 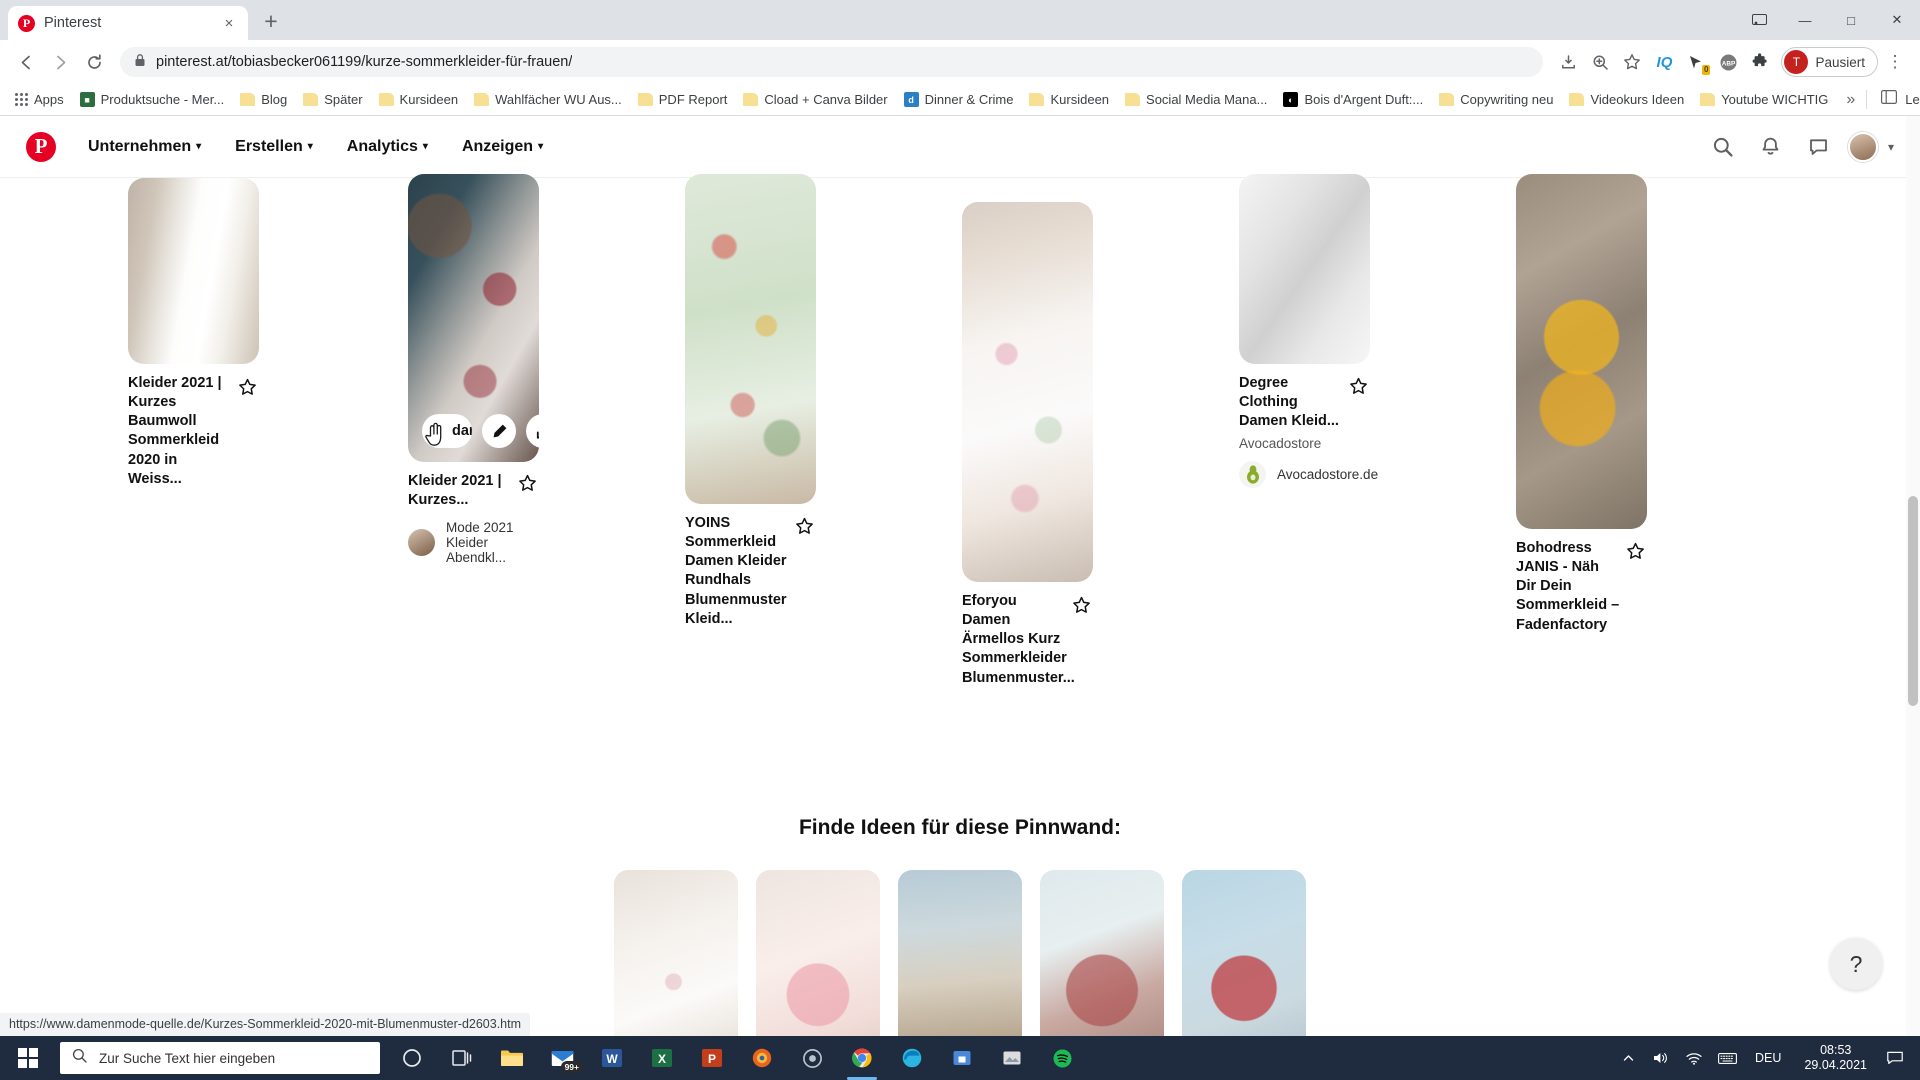 I want to click on maximize-button: □, so click(x=1851, y=20).